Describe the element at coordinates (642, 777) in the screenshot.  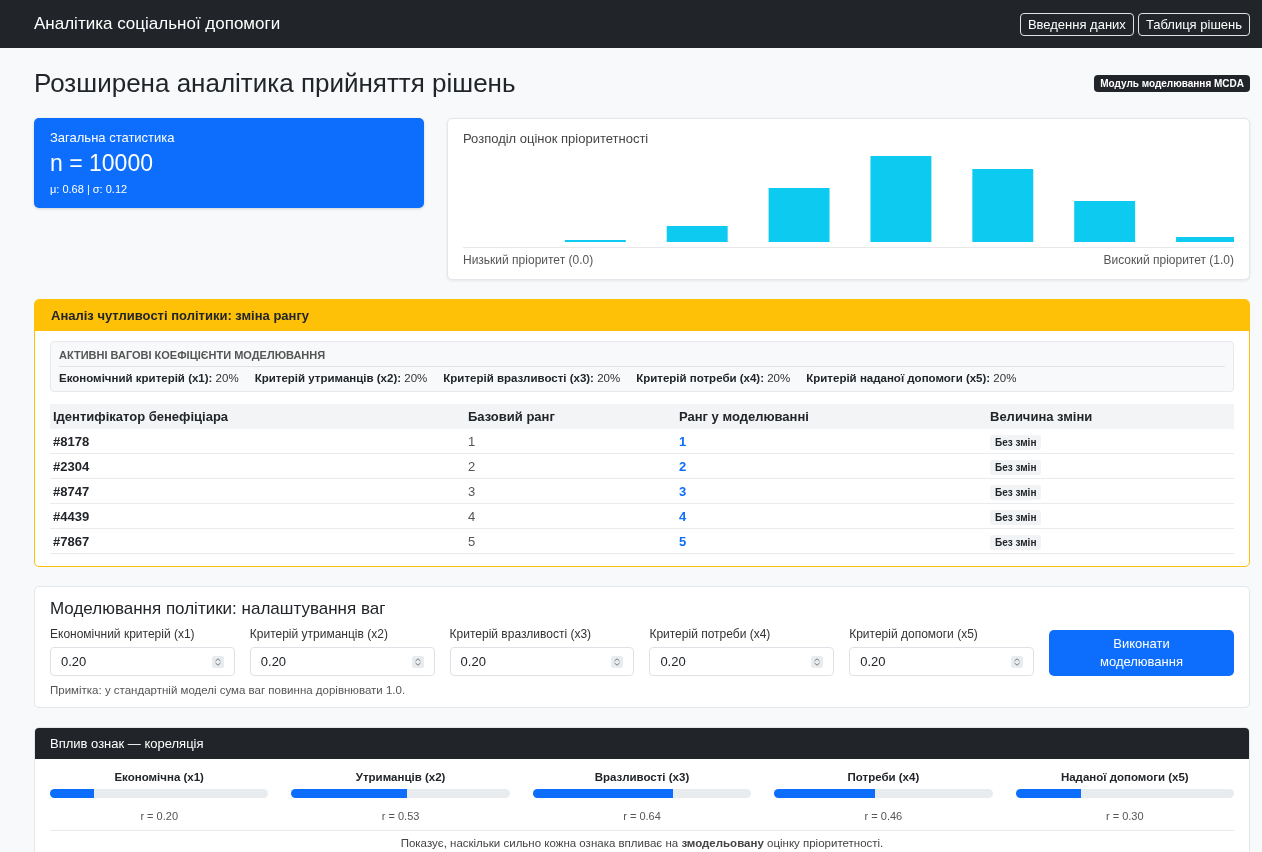
I see `feature-name: Вразливості (x3)` at that location.